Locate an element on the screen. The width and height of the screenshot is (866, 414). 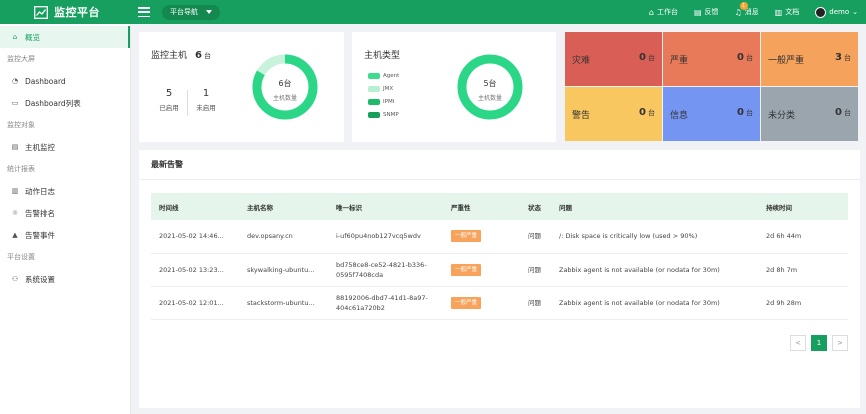
menu-toggle-icon is located at coordinates (144, 12).